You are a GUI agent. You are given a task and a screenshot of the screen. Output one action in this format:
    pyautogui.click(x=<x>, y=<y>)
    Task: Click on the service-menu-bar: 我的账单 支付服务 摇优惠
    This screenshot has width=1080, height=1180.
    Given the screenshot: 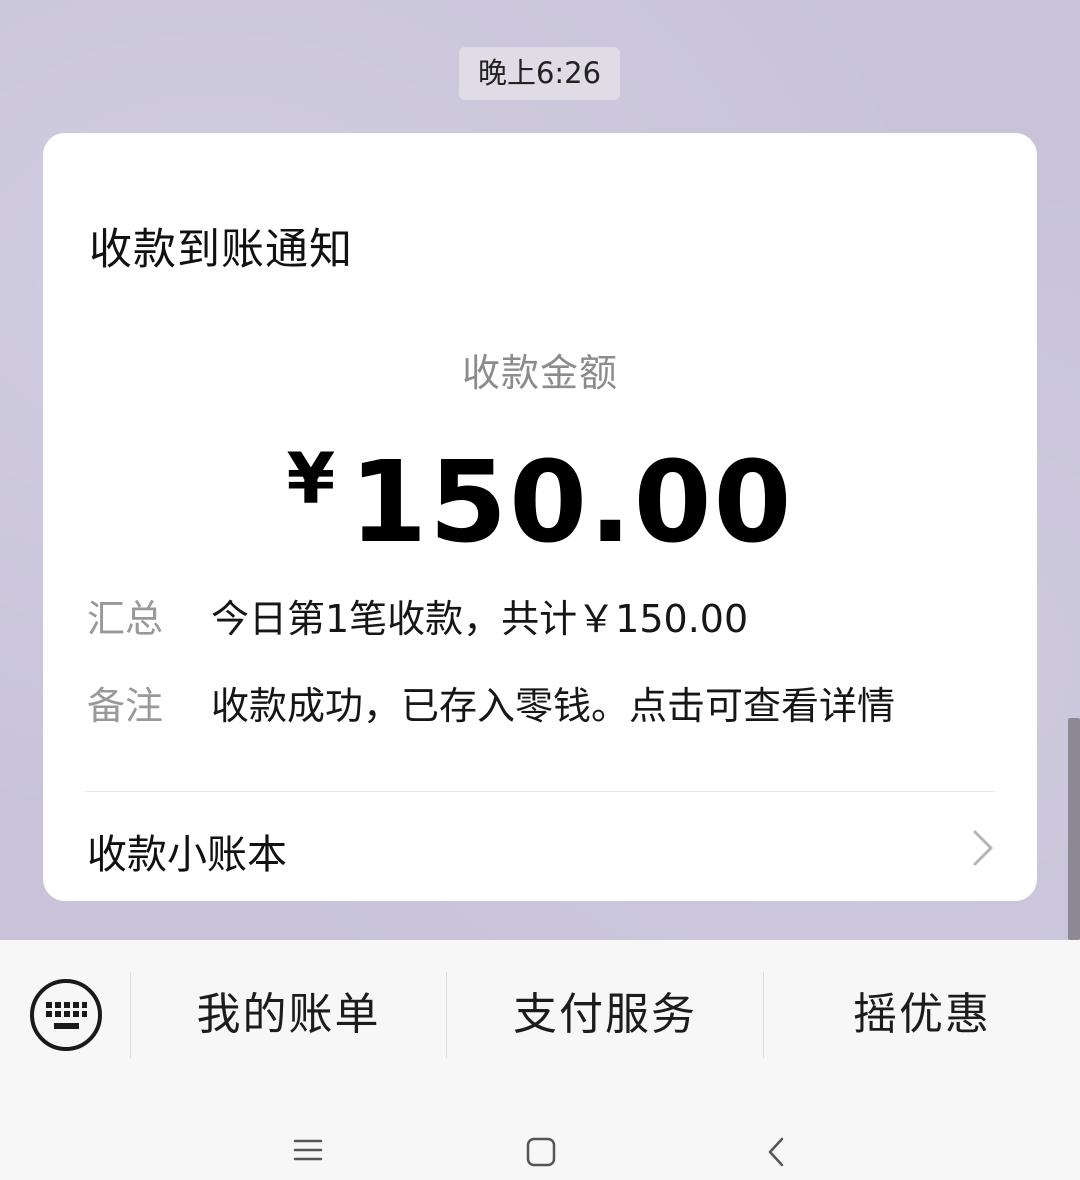 What is the action you would take?
    pyautogui.click(x=540, y=1015)
    